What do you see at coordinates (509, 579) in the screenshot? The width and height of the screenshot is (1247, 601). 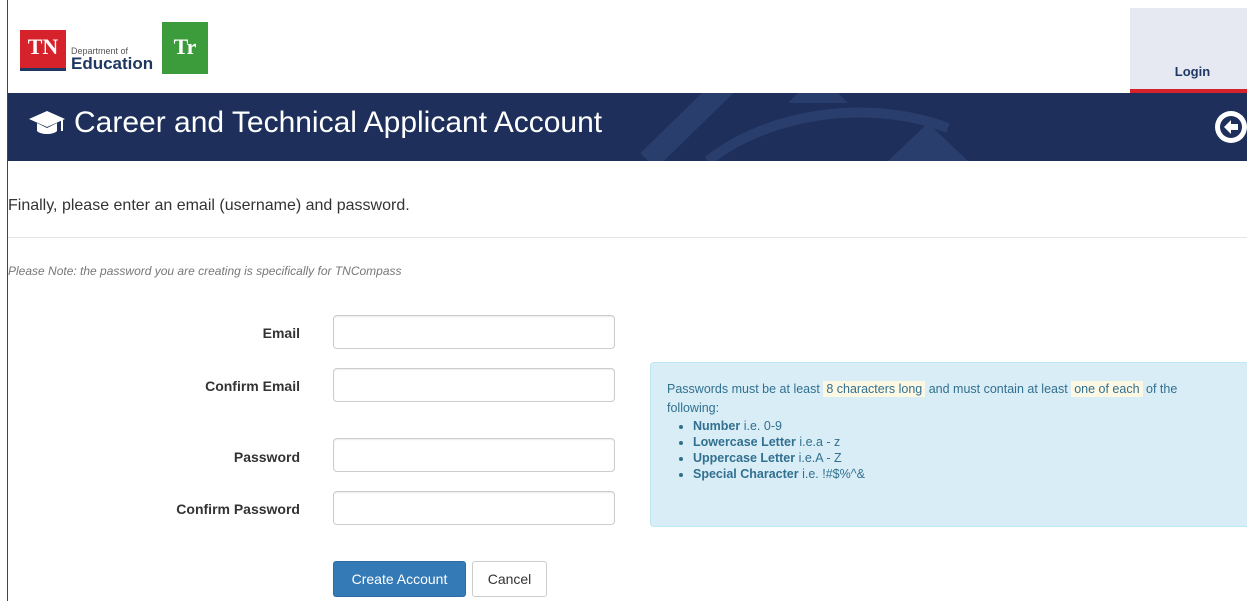 I see `cancel-button: Cancel` at bounding box center [509, 579].